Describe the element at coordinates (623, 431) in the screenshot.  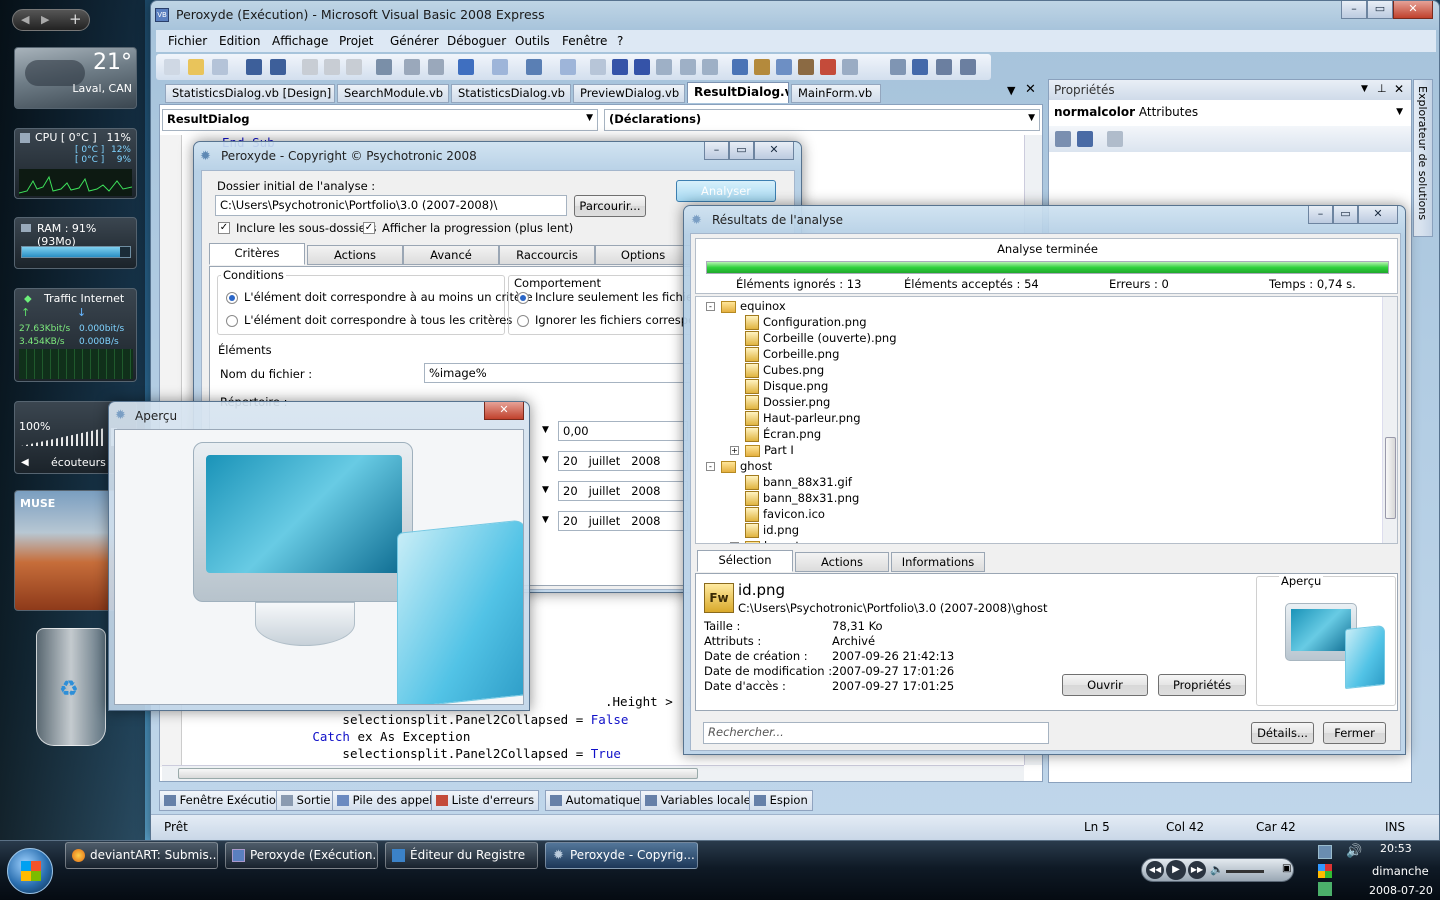
I see `size-combo: 0,00` at that location.